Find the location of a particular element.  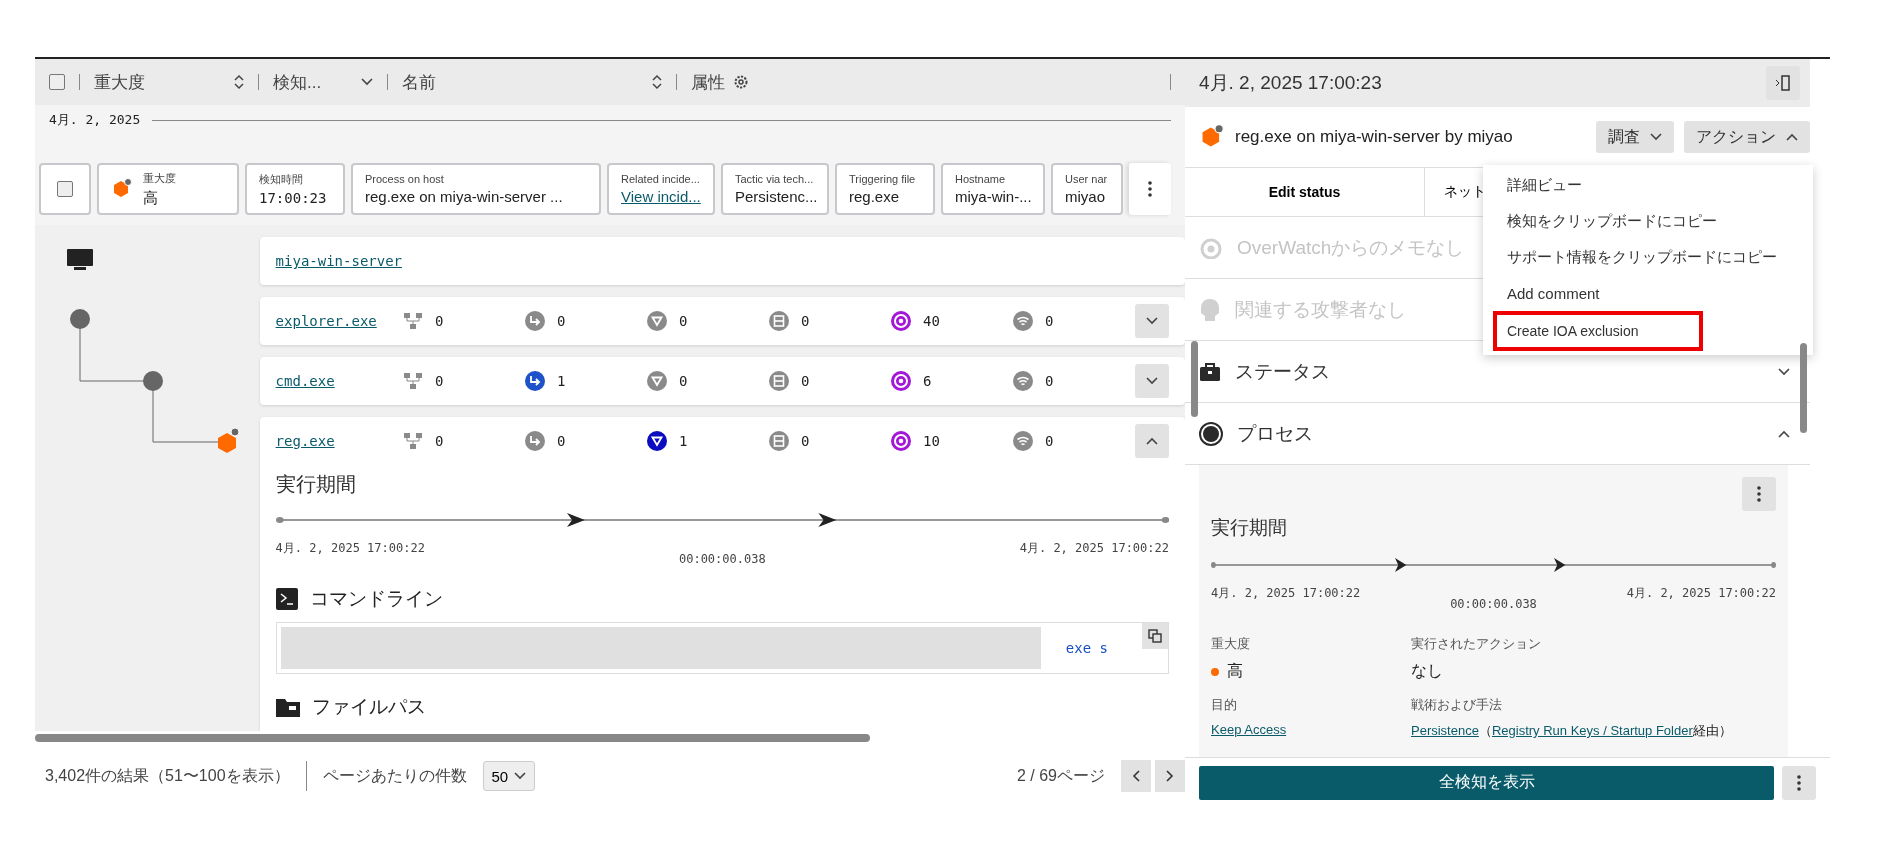

technique-link: Registry Run Keys / Startup Folder is located at coordinates (1592, 730).